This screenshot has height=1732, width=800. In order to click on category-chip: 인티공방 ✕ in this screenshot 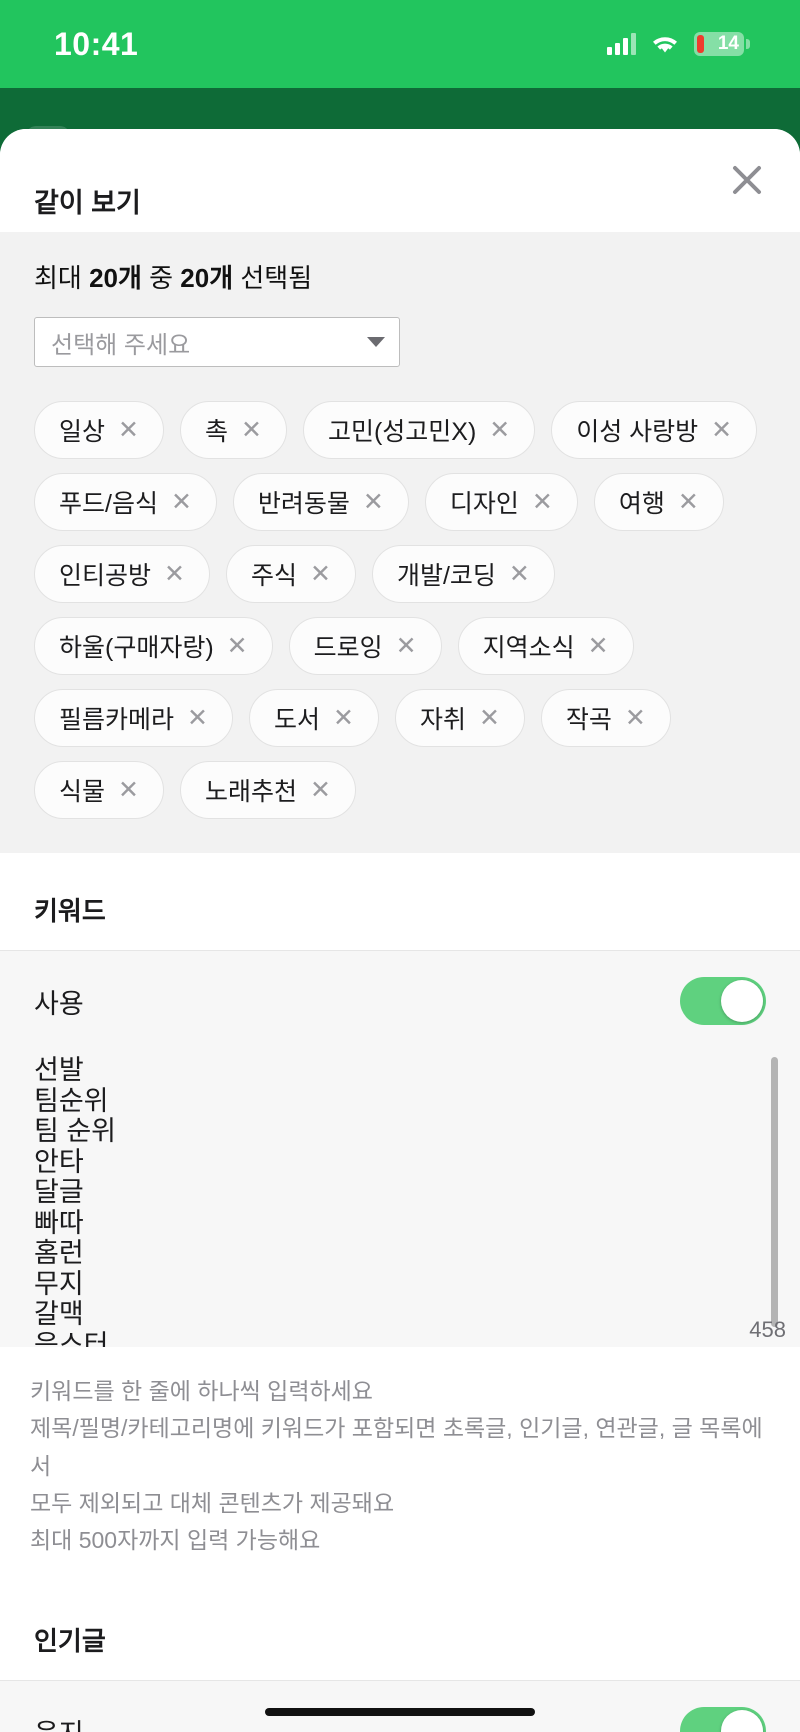, I will do `click(122, 574)`.